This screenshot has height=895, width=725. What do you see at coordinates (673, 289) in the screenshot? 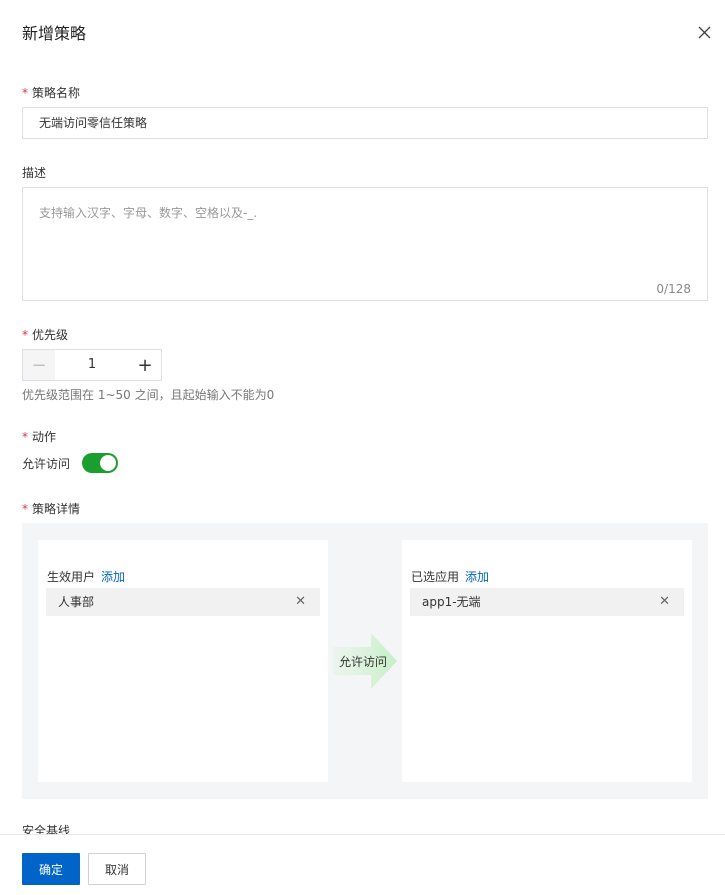
I see `char-counter: 0/128` at bounding box center [673, 289].